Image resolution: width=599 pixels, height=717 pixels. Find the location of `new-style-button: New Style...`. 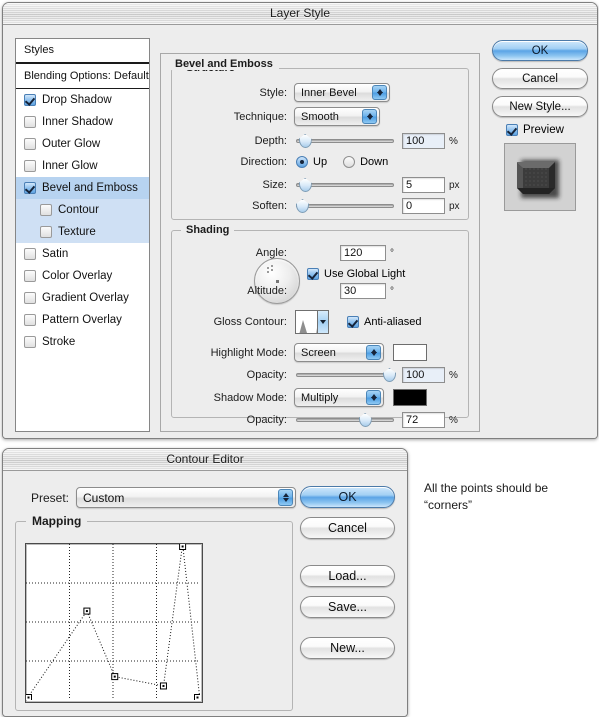

new-style-button: New Style... is located at coordinates (540, 106).